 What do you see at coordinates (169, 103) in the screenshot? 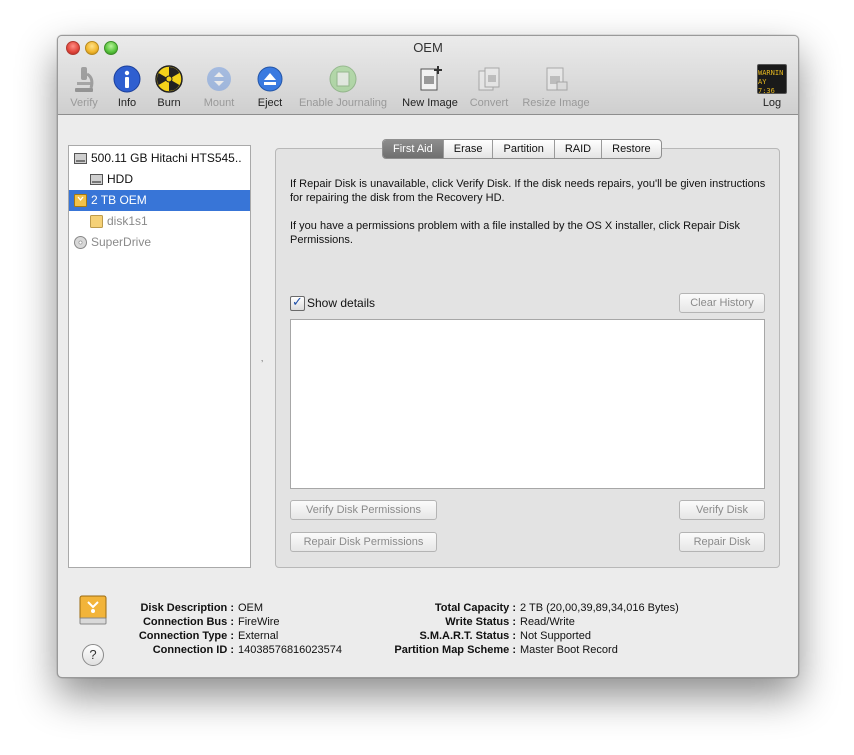
I see `burn-label: Burn` at bounding box center [169, 103].